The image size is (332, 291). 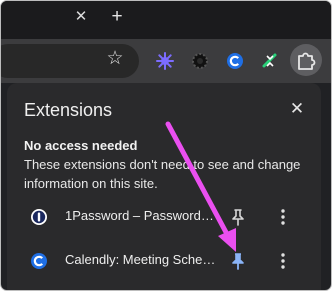 I want to click on sparkle-icon, so click(x=270, y=61).